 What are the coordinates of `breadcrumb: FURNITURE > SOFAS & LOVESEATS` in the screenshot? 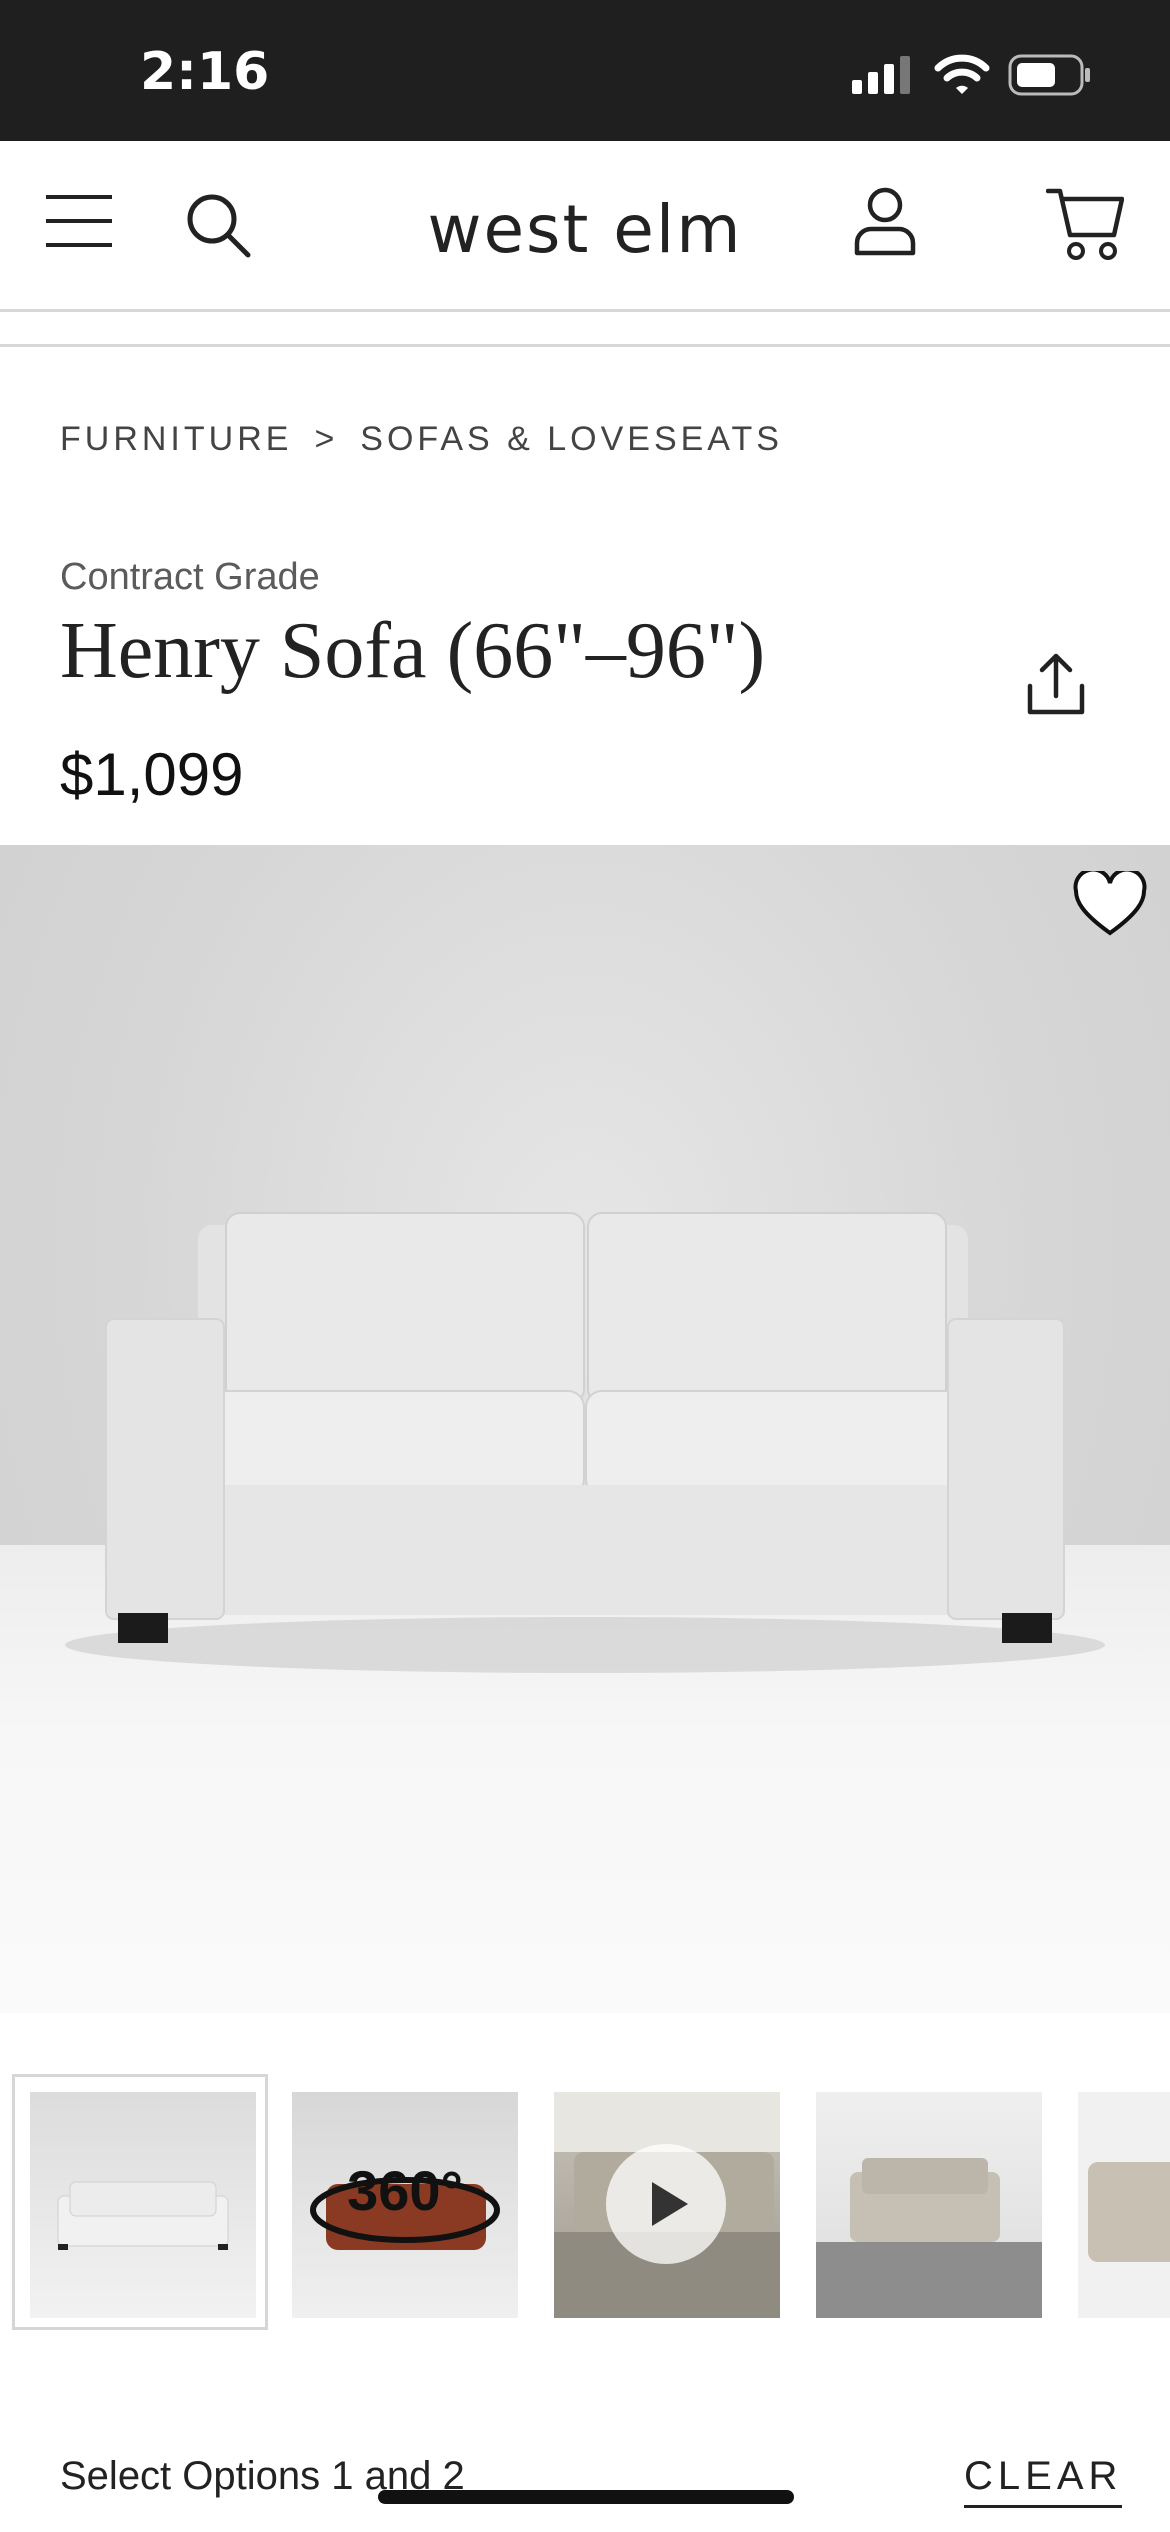 It's located at (421, 439).